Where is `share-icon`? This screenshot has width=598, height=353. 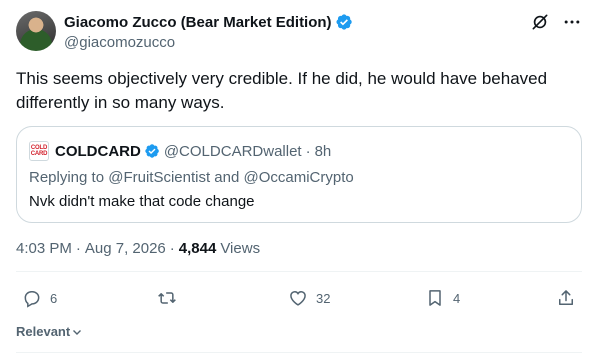
share-icon is located at coordinates (566, 297).